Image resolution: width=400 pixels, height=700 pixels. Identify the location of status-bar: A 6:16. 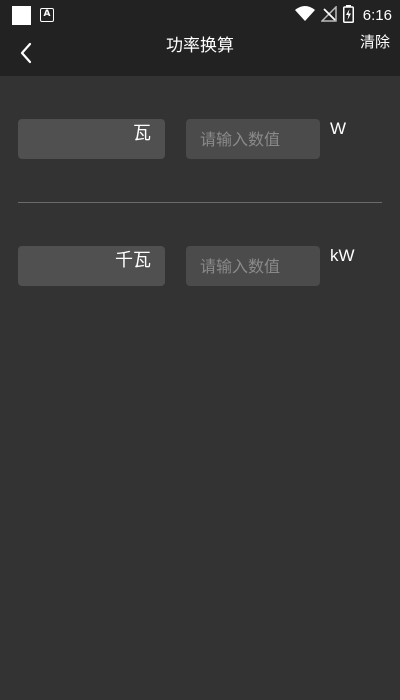
(200, 15).